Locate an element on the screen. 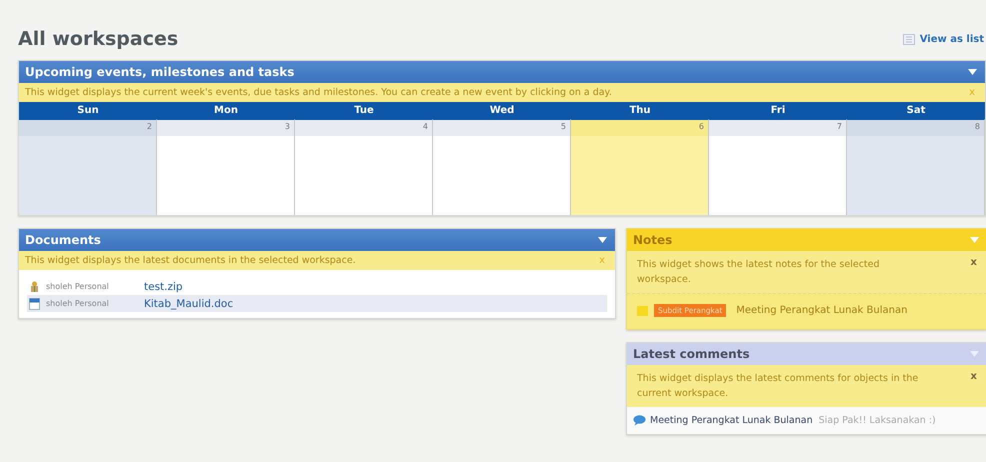 This screenshot has width=986, height=462. day-header: Tue is located at coordinates (364, 110).